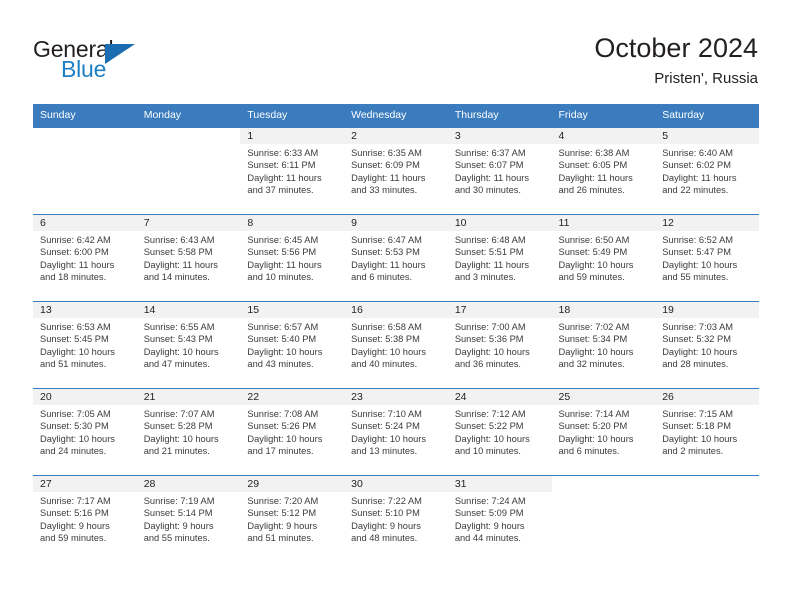  Describe the element at coordinates (384, 450) in the screenshot. I see `daylight-text-line2: and 13 minutes.` at that location.